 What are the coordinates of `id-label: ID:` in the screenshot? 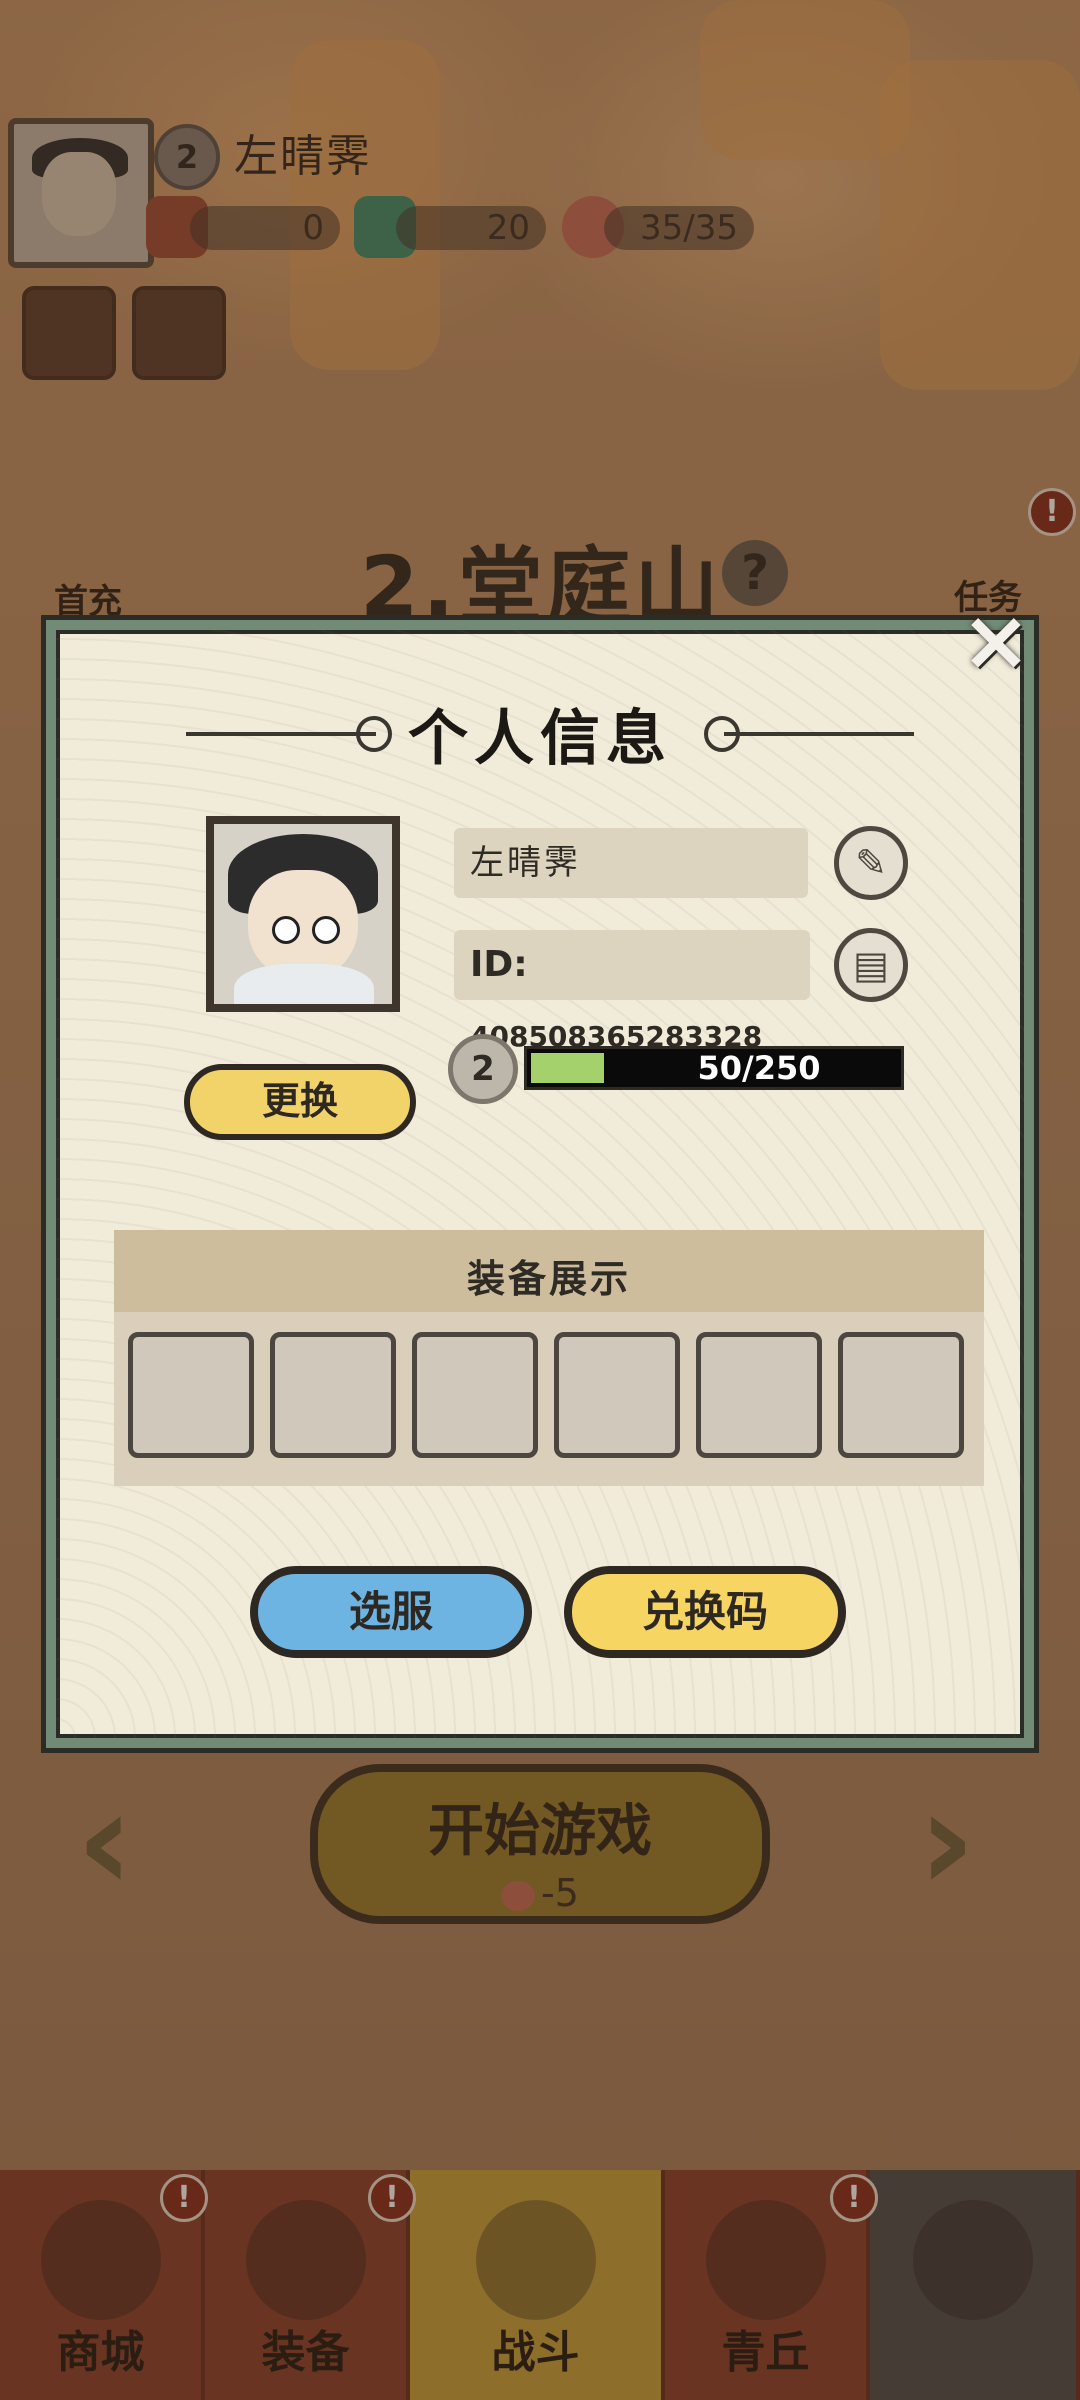 It's located at (499, 964).